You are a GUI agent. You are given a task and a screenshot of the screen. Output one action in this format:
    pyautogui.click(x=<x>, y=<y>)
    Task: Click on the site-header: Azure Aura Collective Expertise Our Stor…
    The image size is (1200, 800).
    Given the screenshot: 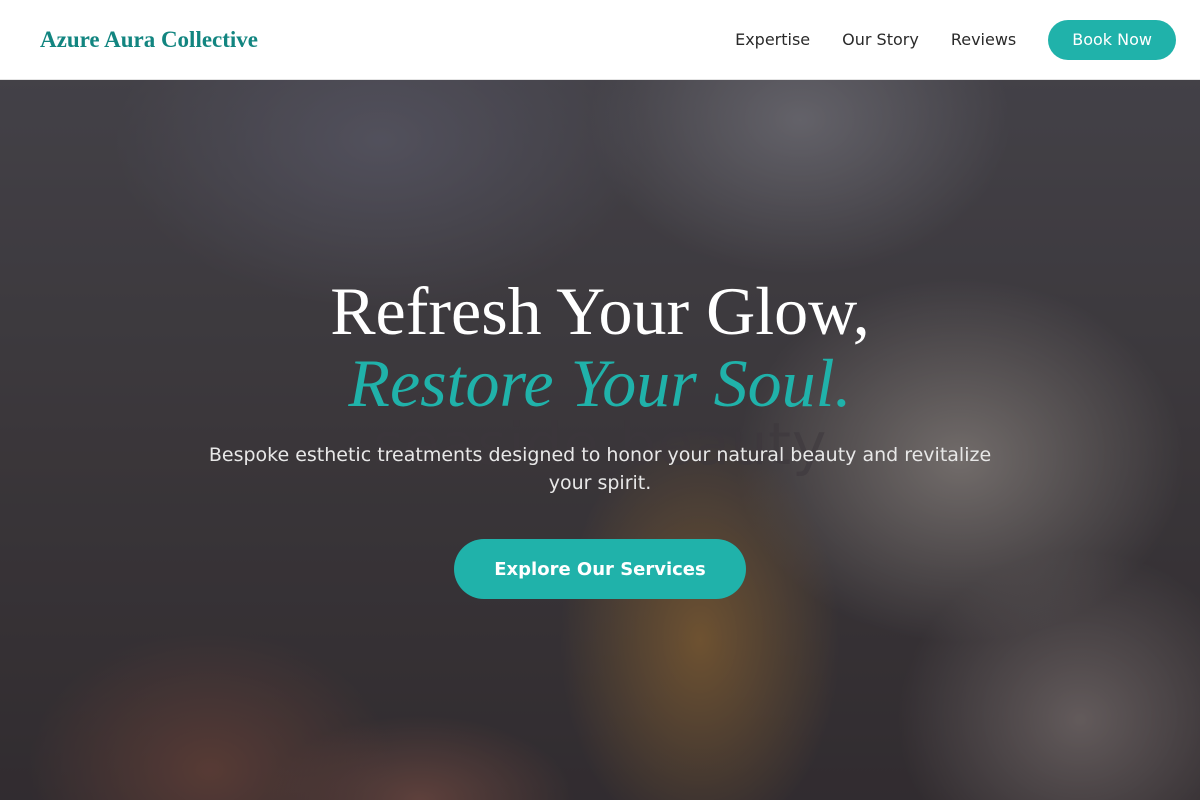 What is the action you would take?
    pyautogui.click(x=600, y=40)
    